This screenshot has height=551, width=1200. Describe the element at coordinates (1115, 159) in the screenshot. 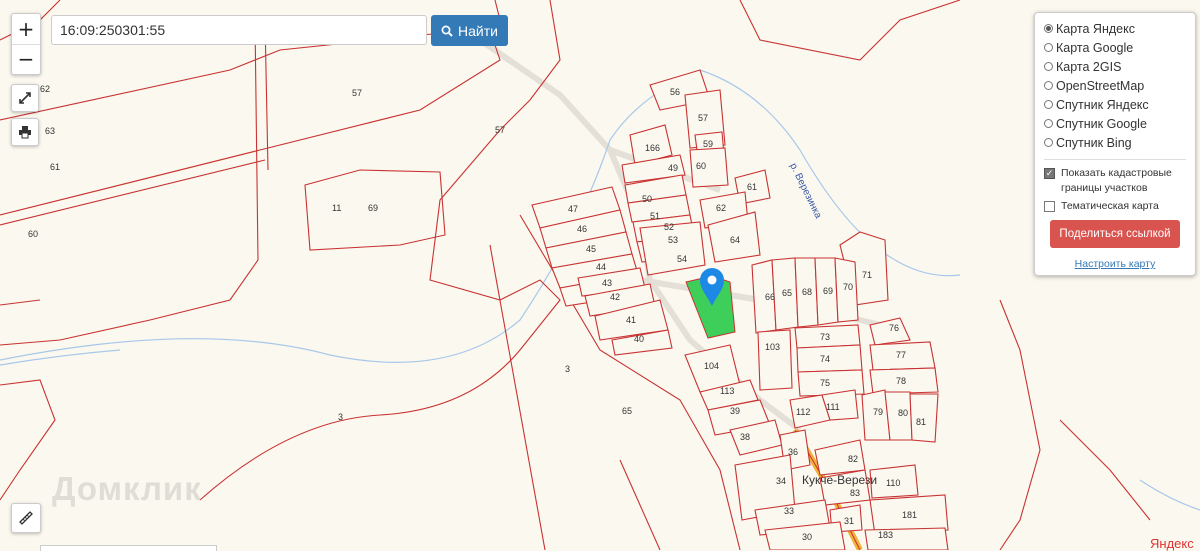

I see `divider` at that location.